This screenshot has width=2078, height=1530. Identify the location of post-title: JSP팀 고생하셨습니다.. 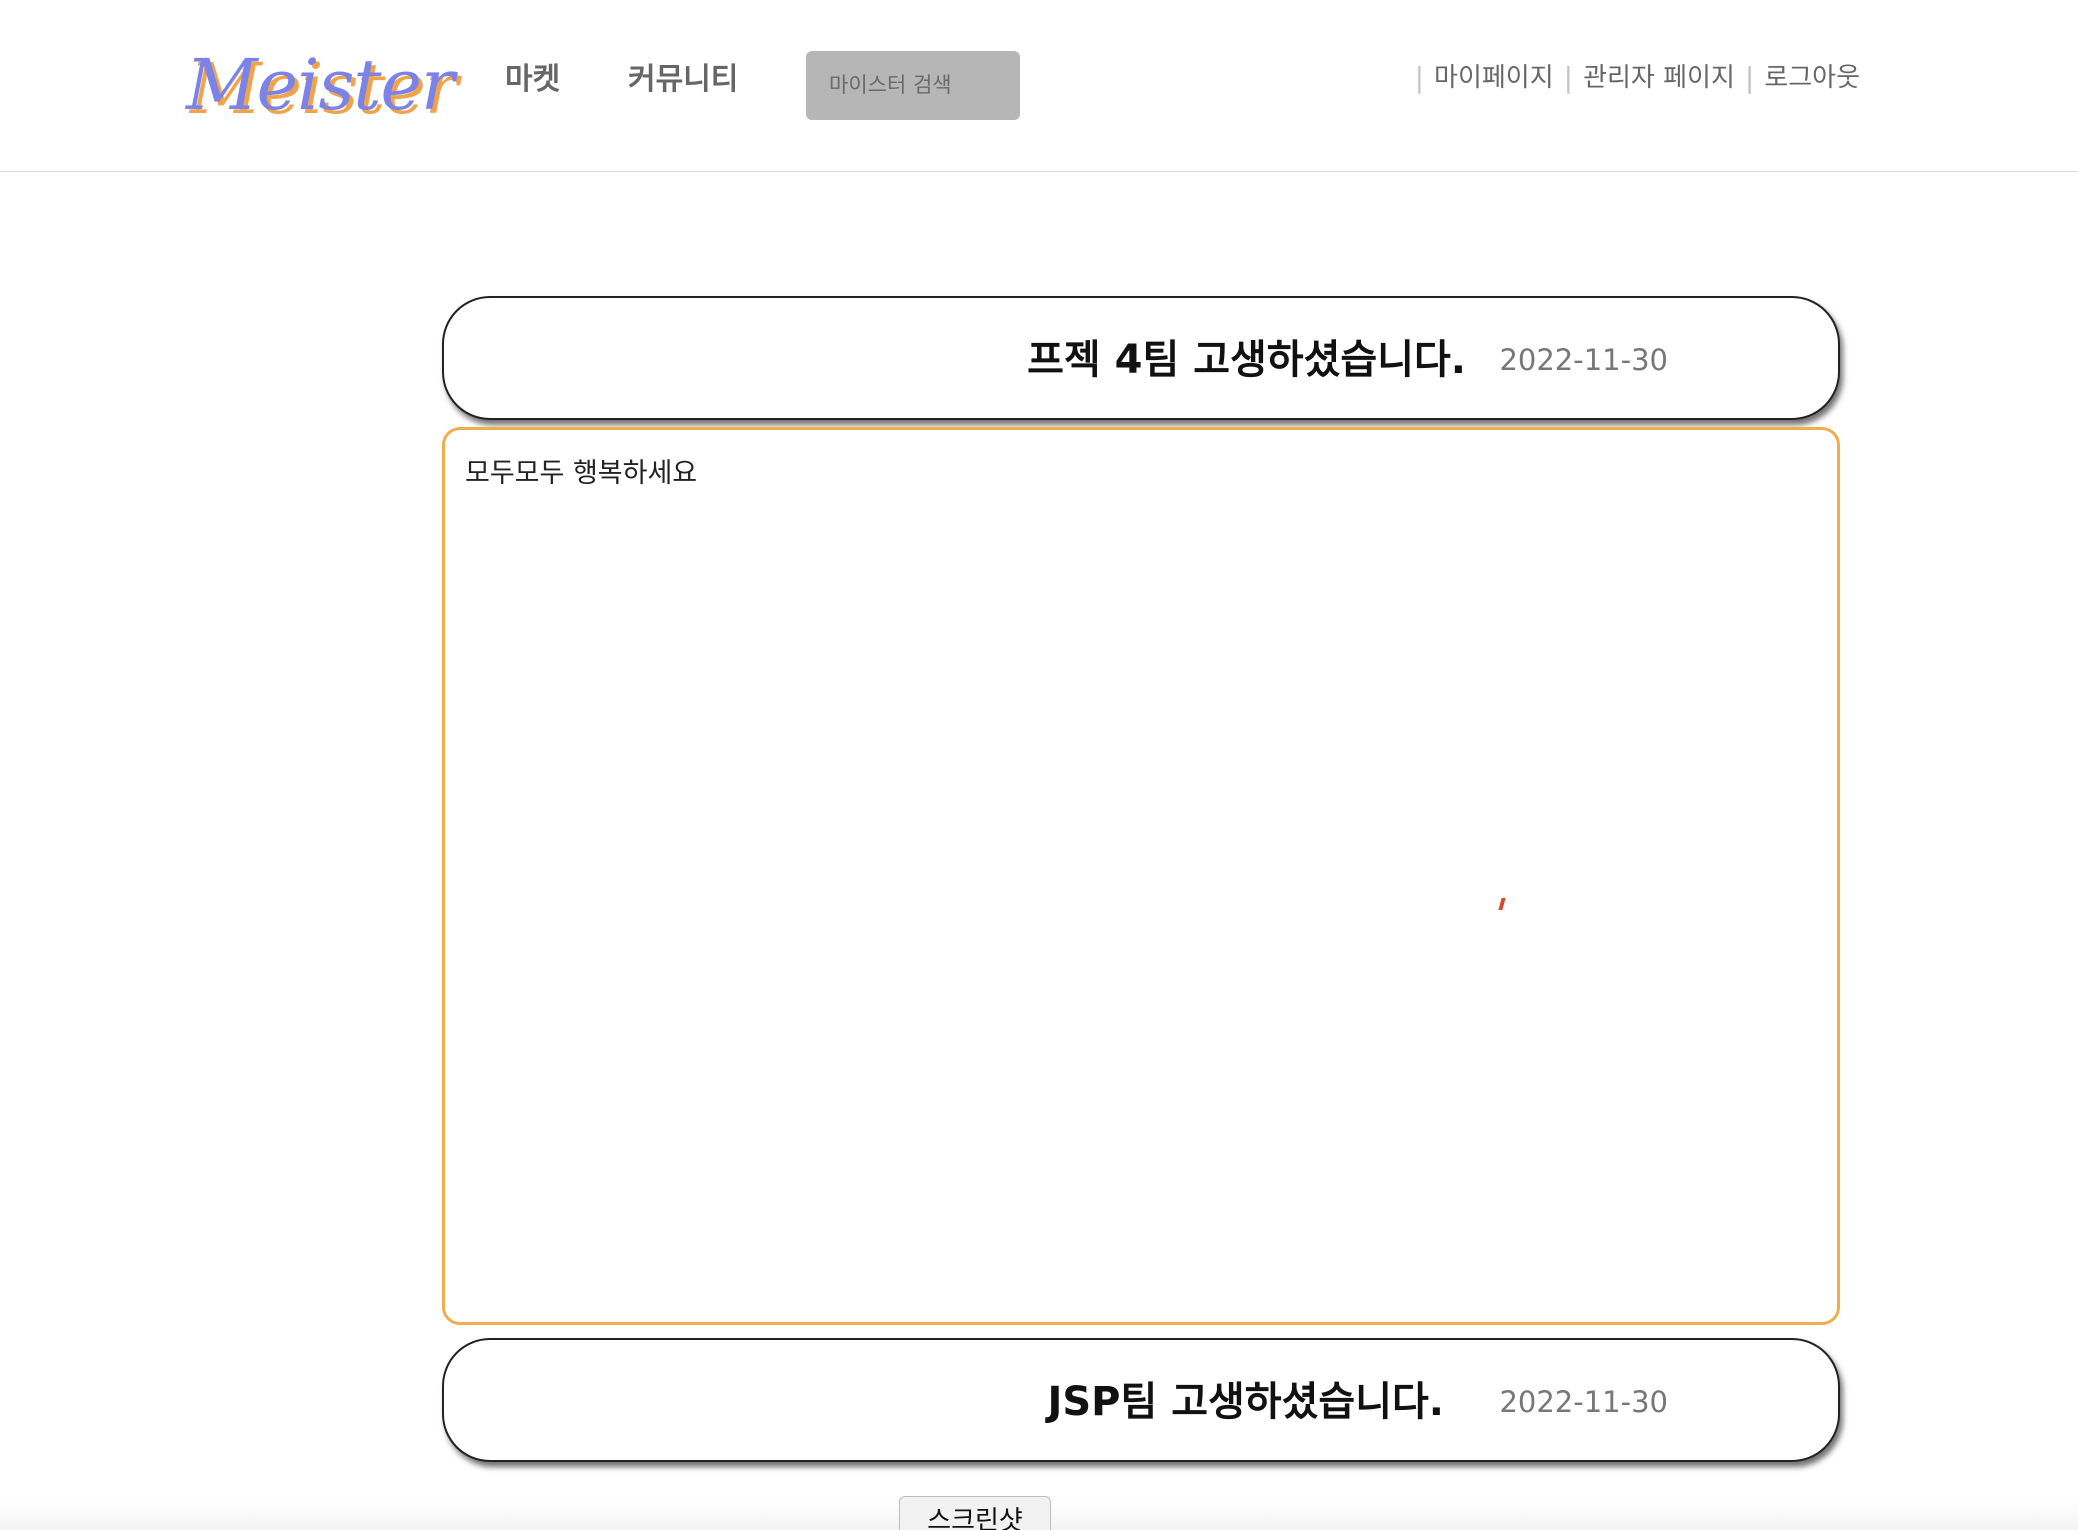
(944, 1402).